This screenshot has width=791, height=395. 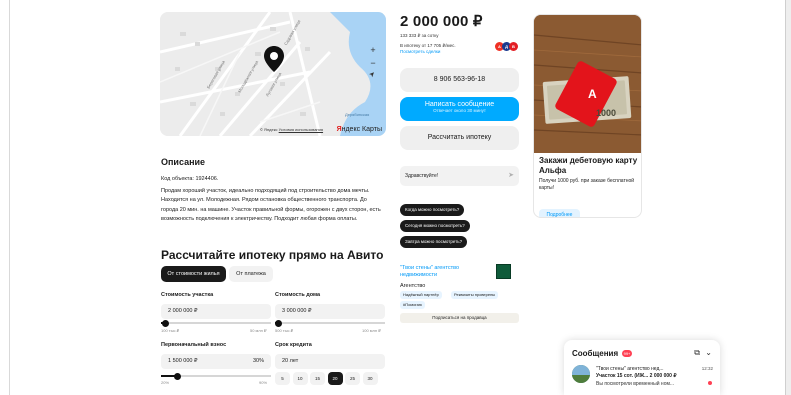 What do you see at coordinates (559, 213) in the screenshot?
I see `ad-more-button: Подробнее` at bounding box center [559, 213].